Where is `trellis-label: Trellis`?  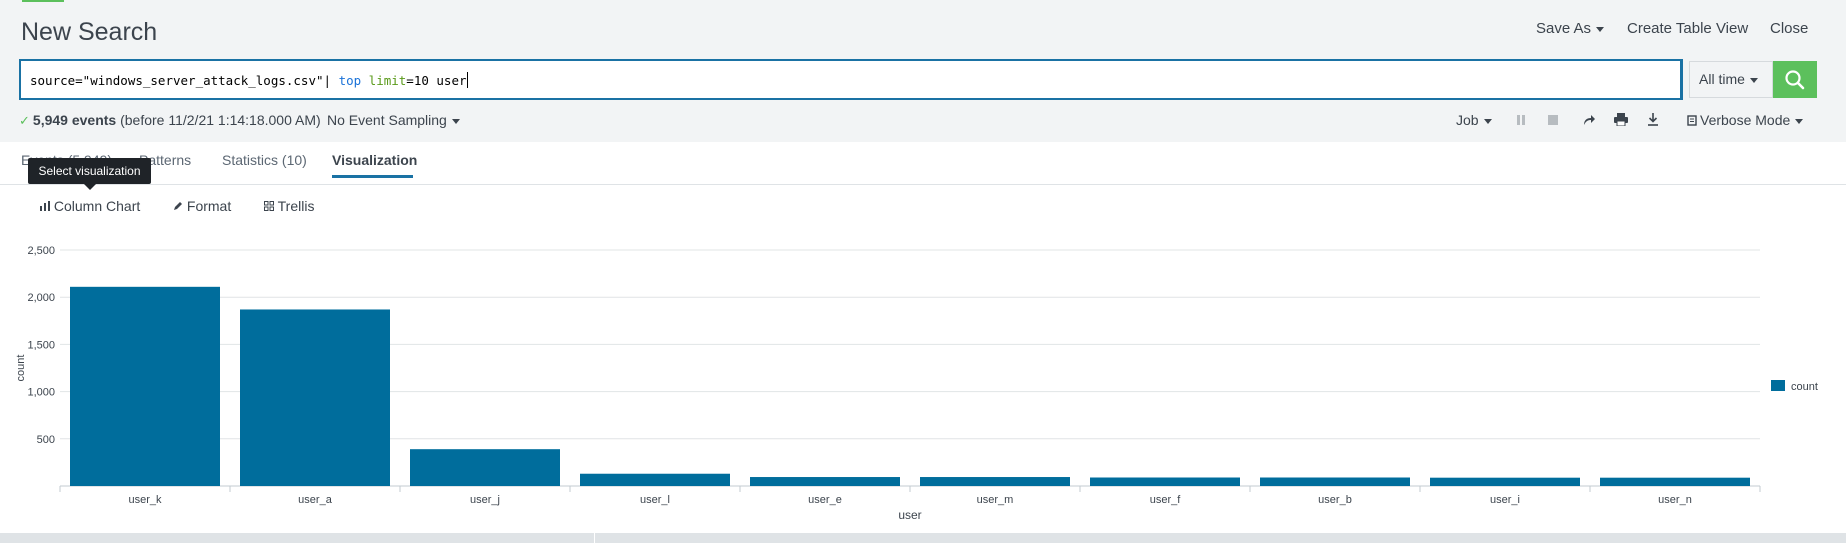
trellis-label: Trellis is located at coordinates (296, 206).